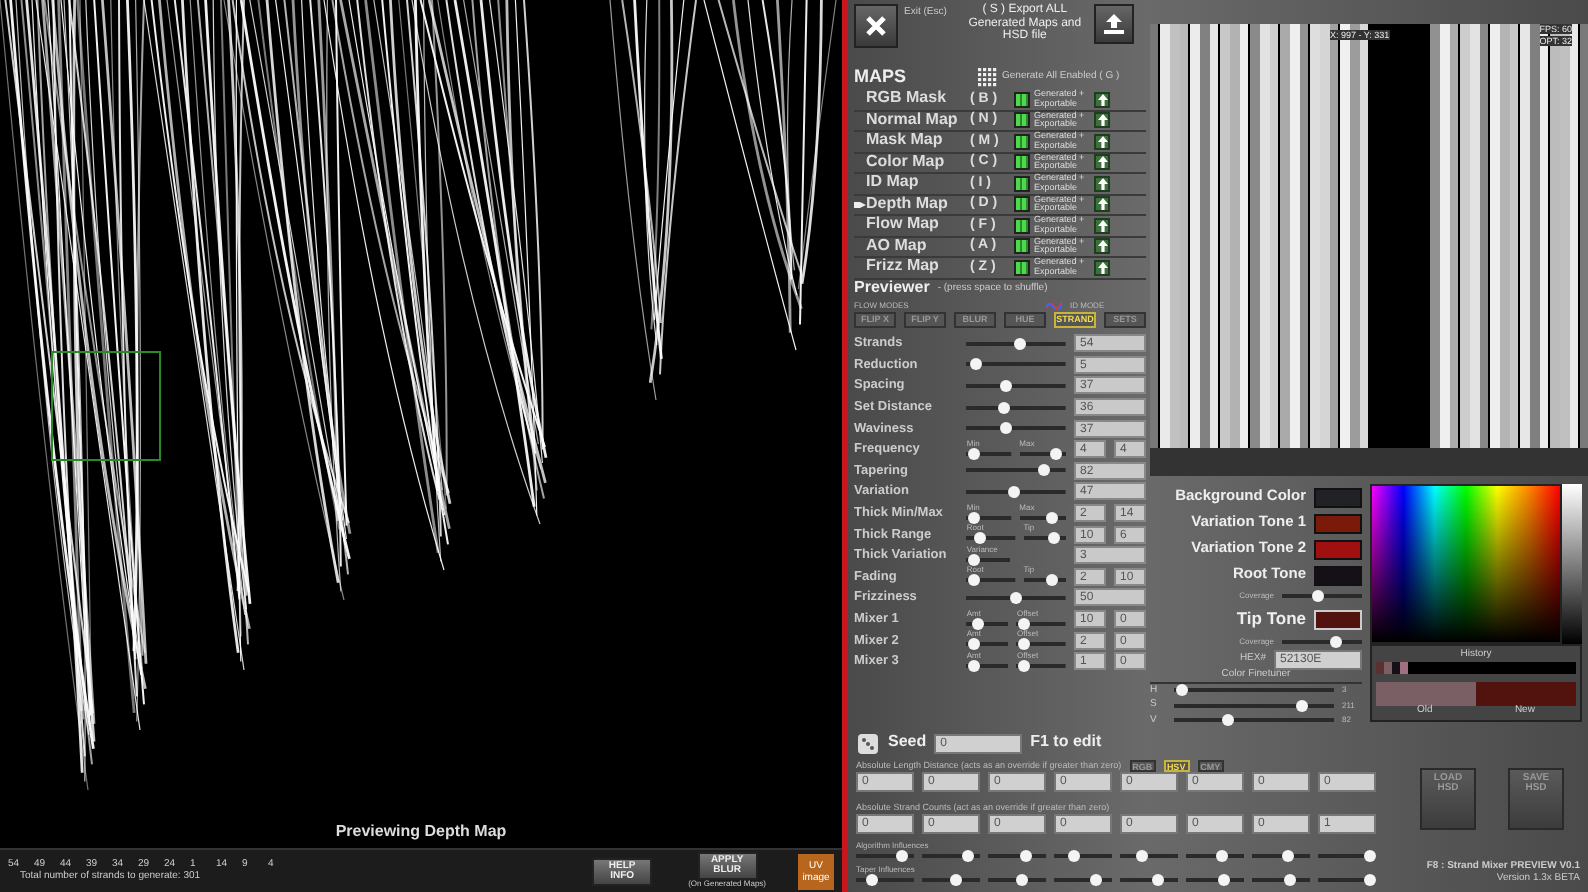  Describe the element at coordinates (1270, 619) in the screenshot. I see `color-label: Tip Tone` at that location.